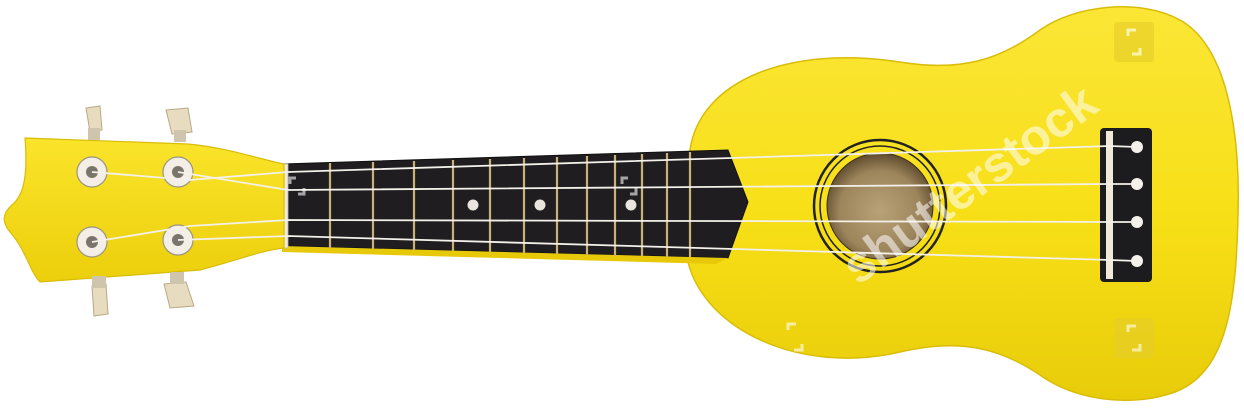 This screenshot has height=412, width=1244. What do you see at coordinates (144, 210) in the screenshot?
I see `headstock` at bounding box center [144, 210].